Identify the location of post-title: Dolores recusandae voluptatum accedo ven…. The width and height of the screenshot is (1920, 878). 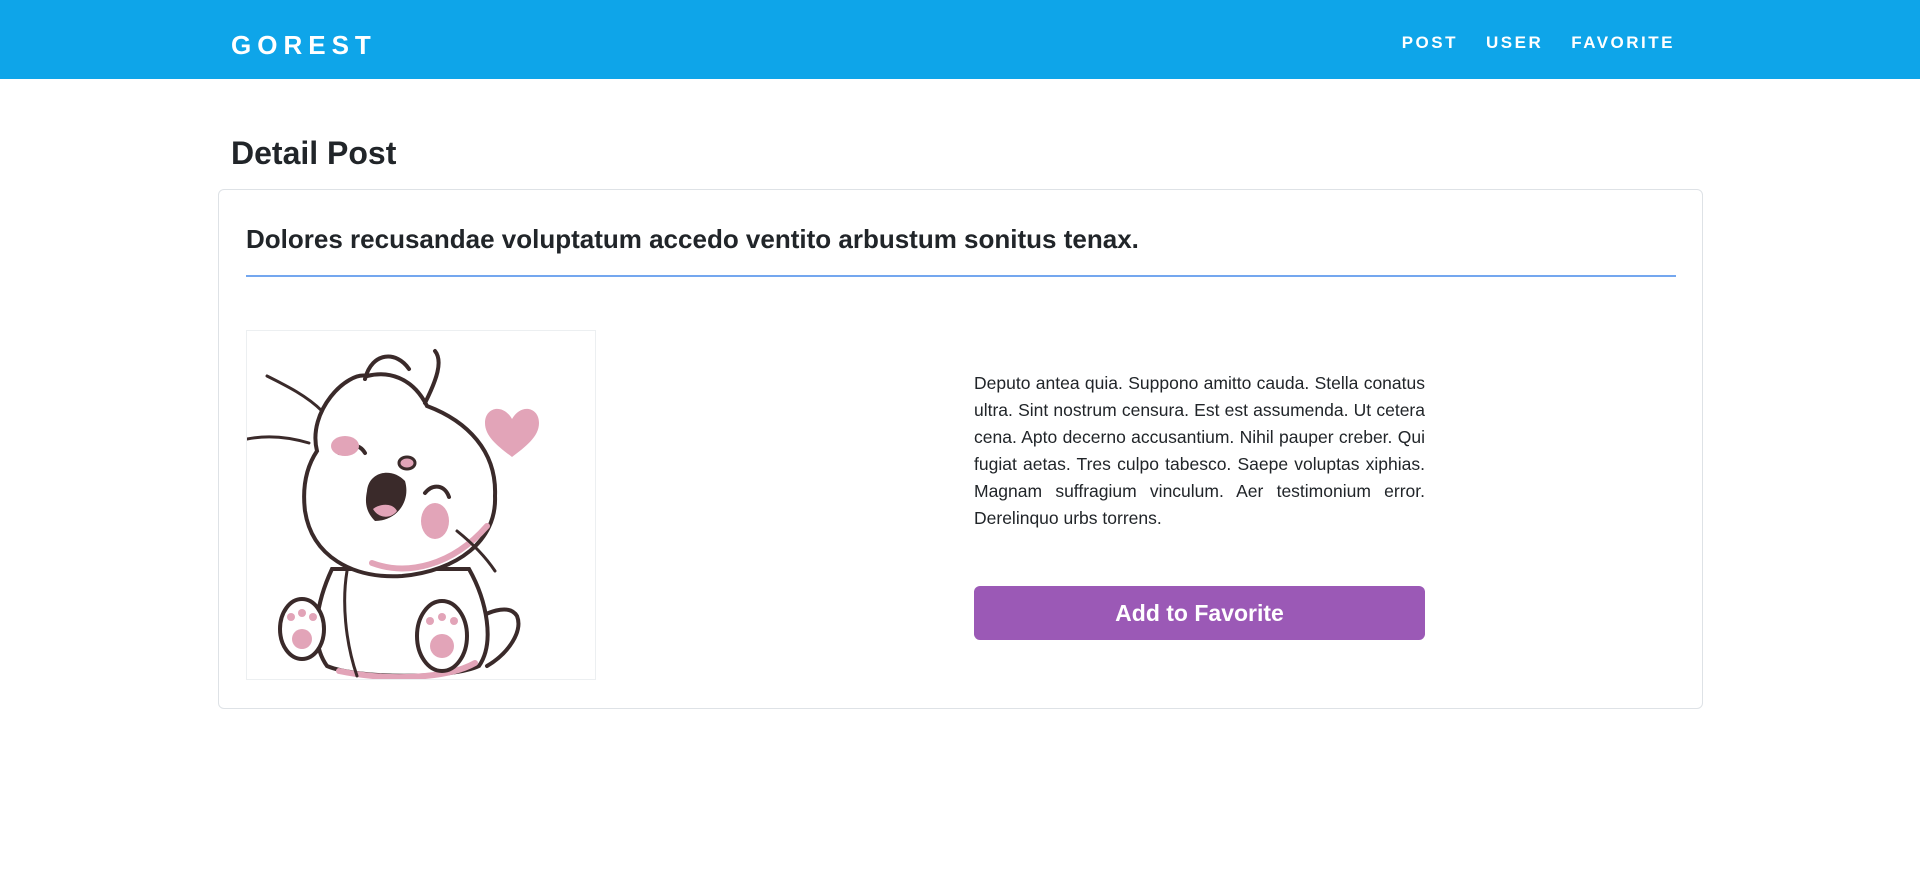
(692, 239).